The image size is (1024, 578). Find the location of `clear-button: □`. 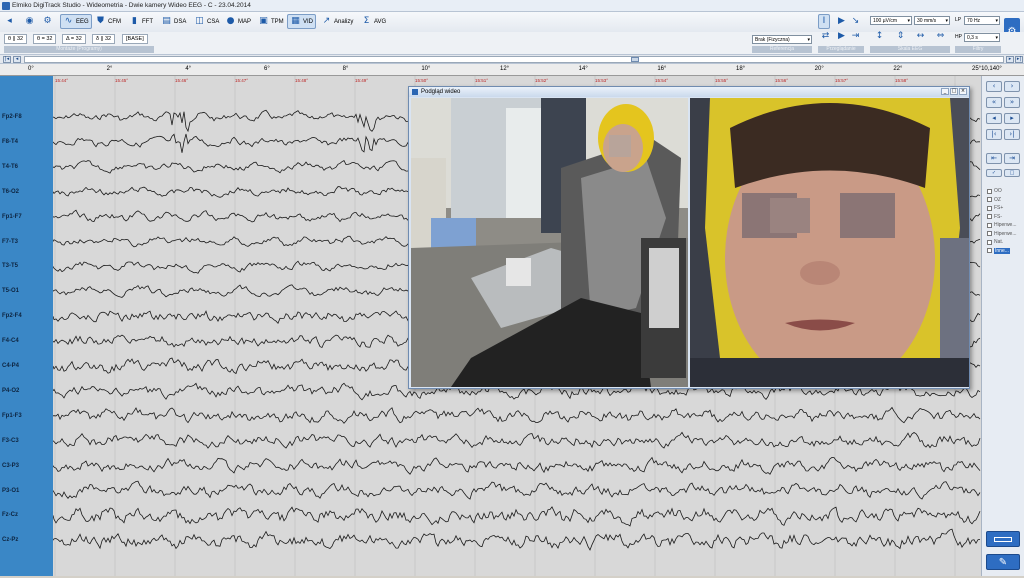

clear-button: □ is located at coordinates (1012, 173).